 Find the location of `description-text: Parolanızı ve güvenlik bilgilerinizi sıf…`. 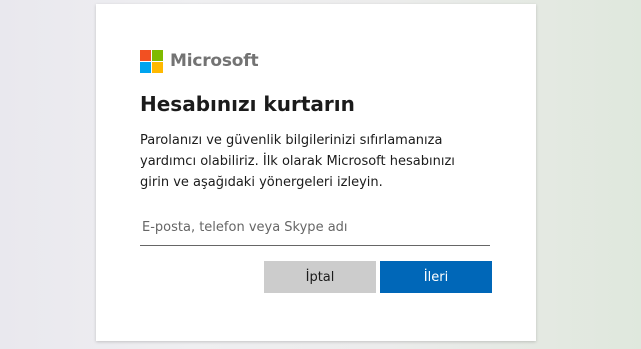

description-text: Parolanızı ve güvenlik bilgilerinizi sıf… is located at coordinates (297, 161).